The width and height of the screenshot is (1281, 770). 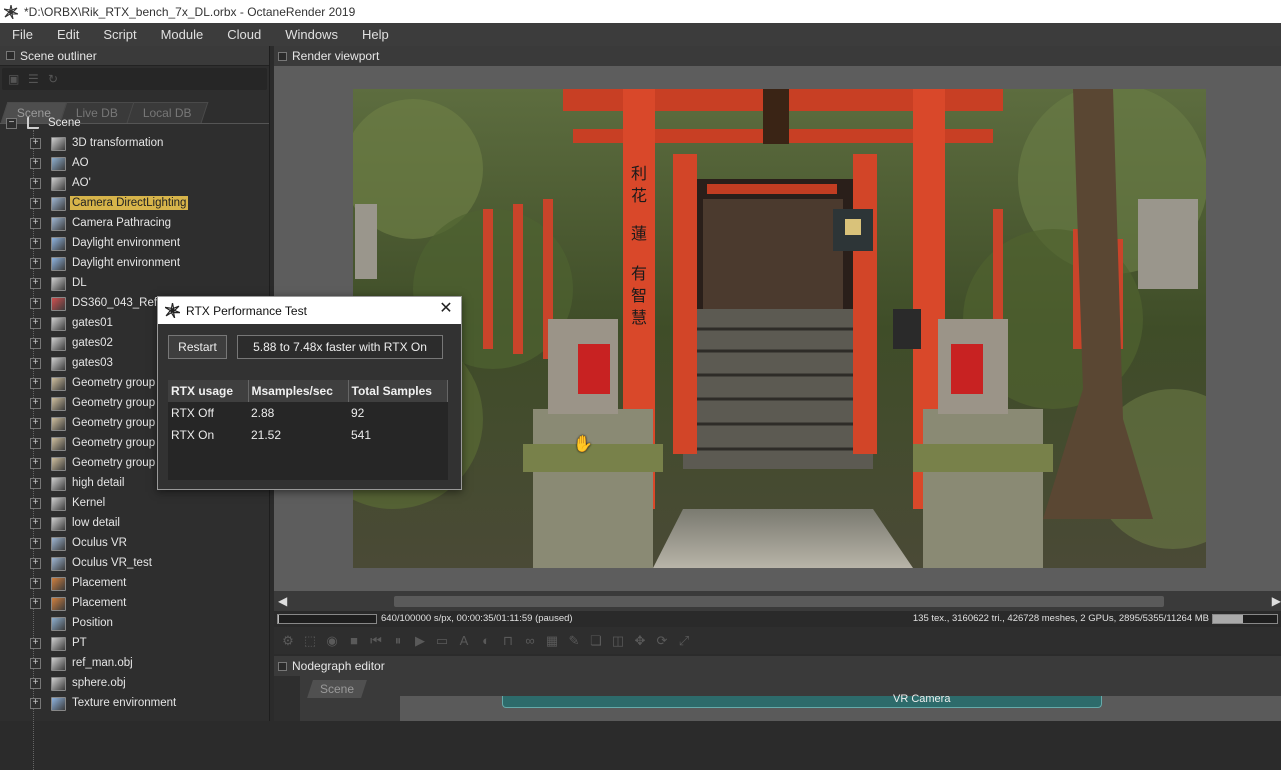 What do you see at coordinates (442, 641) in the screenshot?
I see `monitor-icon: ▭` at bounding box center [442, 641].